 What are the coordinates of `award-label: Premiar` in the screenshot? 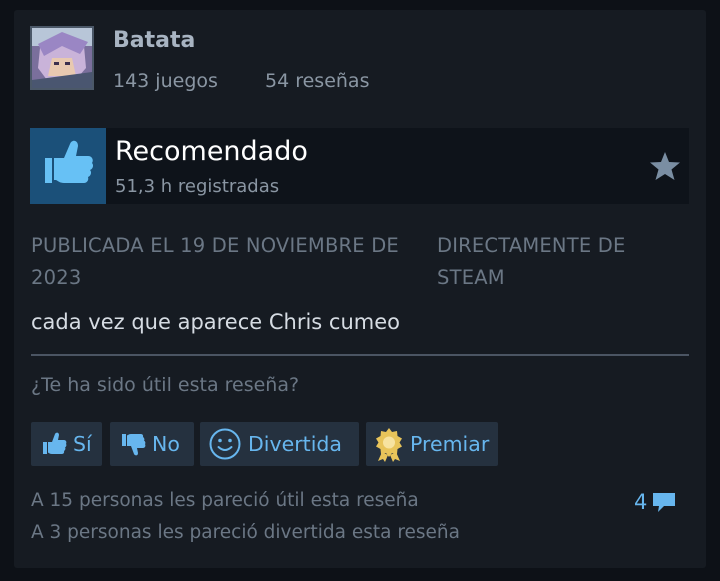 It's located at (450, 444).